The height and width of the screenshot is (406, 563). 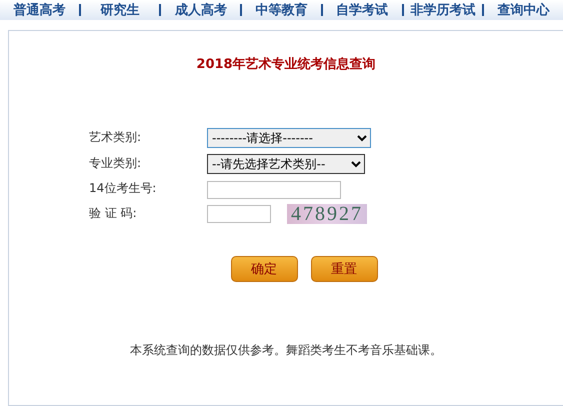 What do you see at coordinates (289, 138) in the screenshot?
I see `category-select: --------请选择-------` at bounding box center [289, 138].